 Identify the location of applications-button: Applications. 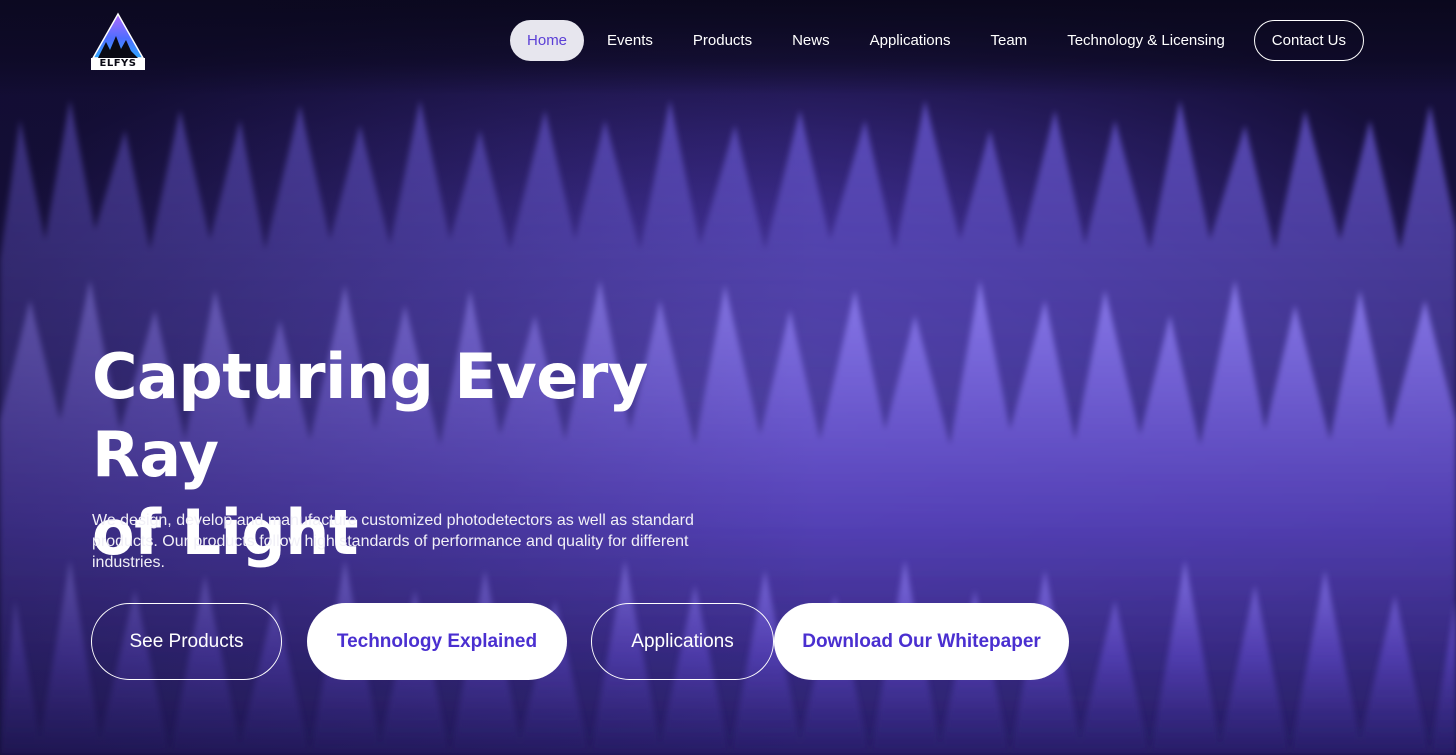
(682, 641).